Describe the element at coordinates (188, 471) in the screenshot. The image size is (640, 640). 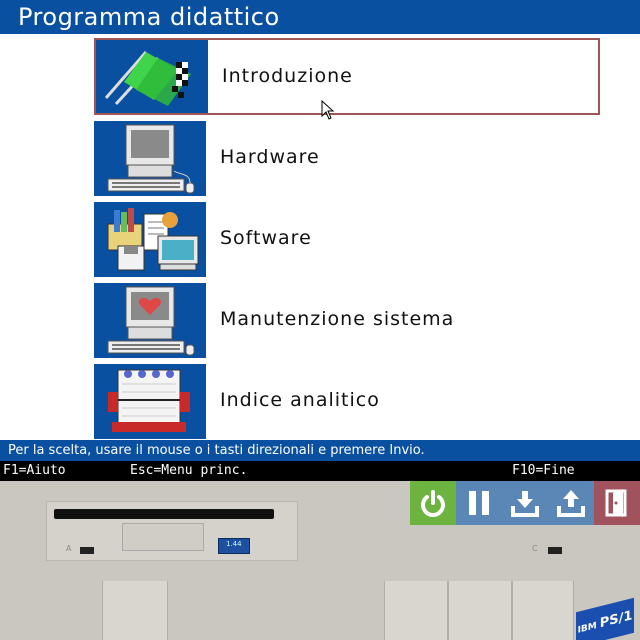
I see `esc-menu-key: Esc=Menu princ.` at that location.